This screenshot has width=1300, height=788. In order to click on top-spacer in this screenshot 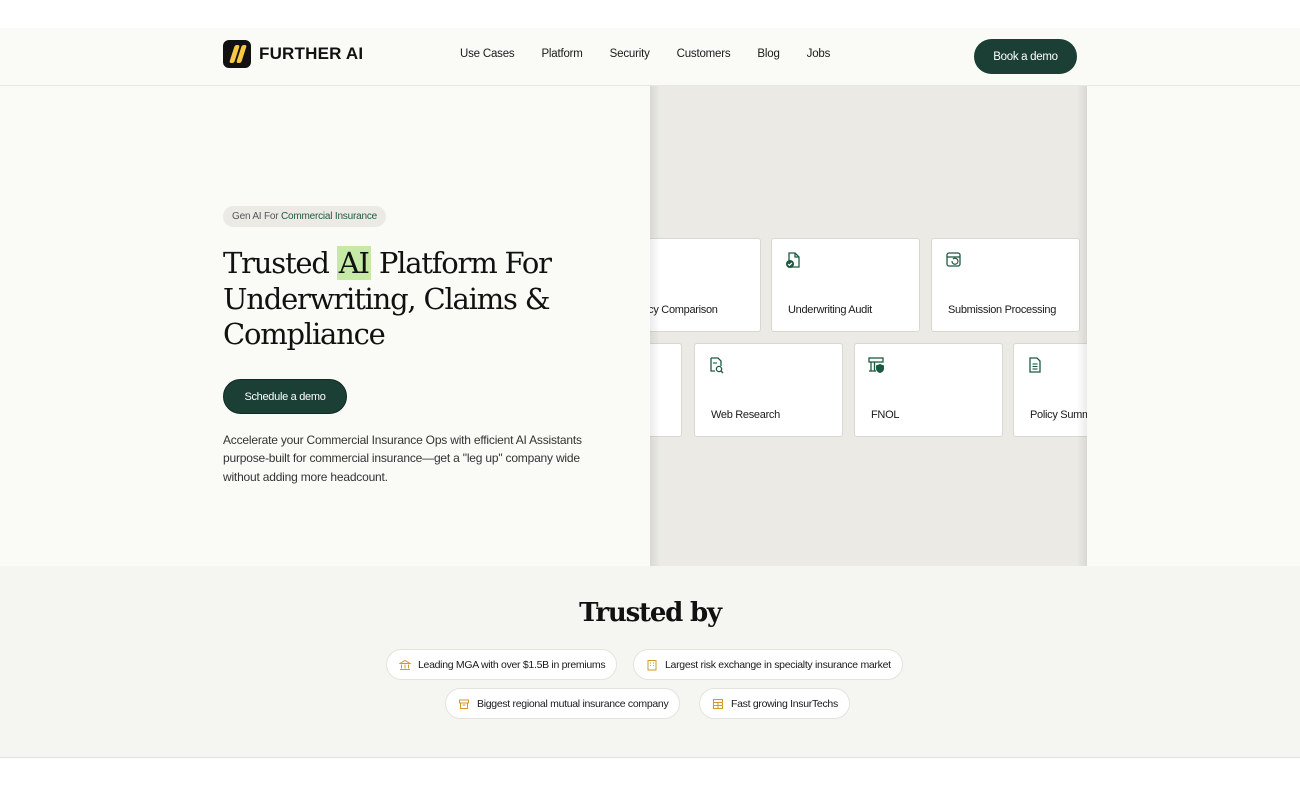, I will do `click(650, 14)`.